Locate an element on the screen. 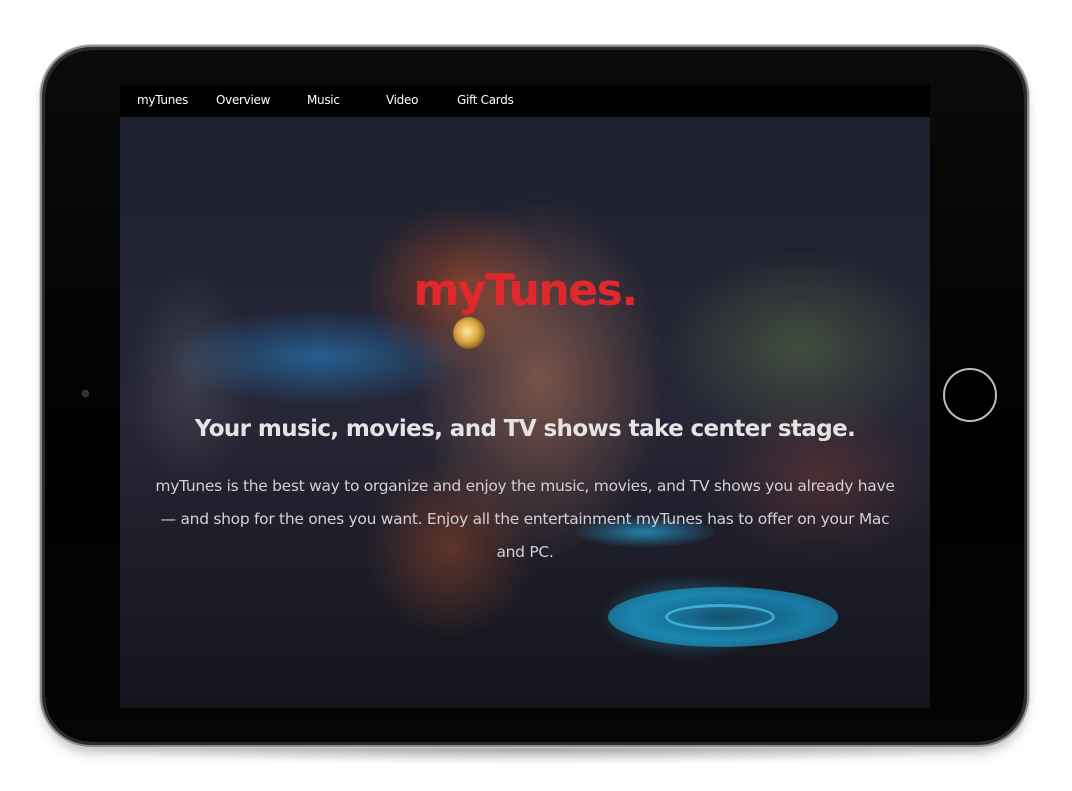 The width and height of the screenshot is (1072, 791). top-navbar: myTunes Overview Music Video Gift Cards is located at coordinates (525, 101).